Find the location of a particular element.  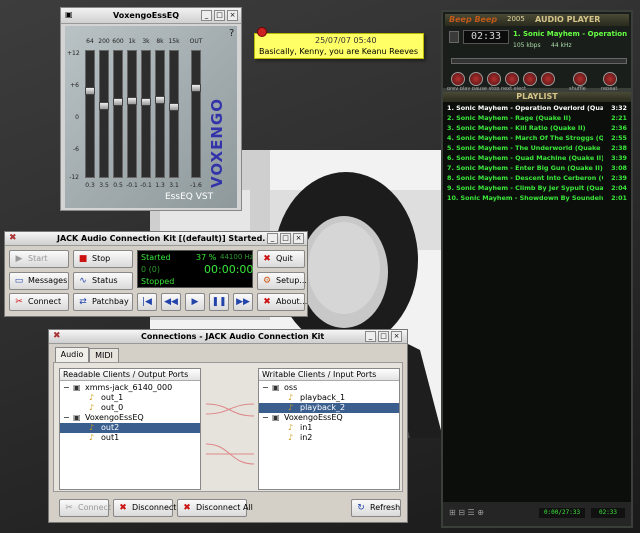

writable-ports-header: Writable Clients / Input Ports is located at coordinates (329, 375).